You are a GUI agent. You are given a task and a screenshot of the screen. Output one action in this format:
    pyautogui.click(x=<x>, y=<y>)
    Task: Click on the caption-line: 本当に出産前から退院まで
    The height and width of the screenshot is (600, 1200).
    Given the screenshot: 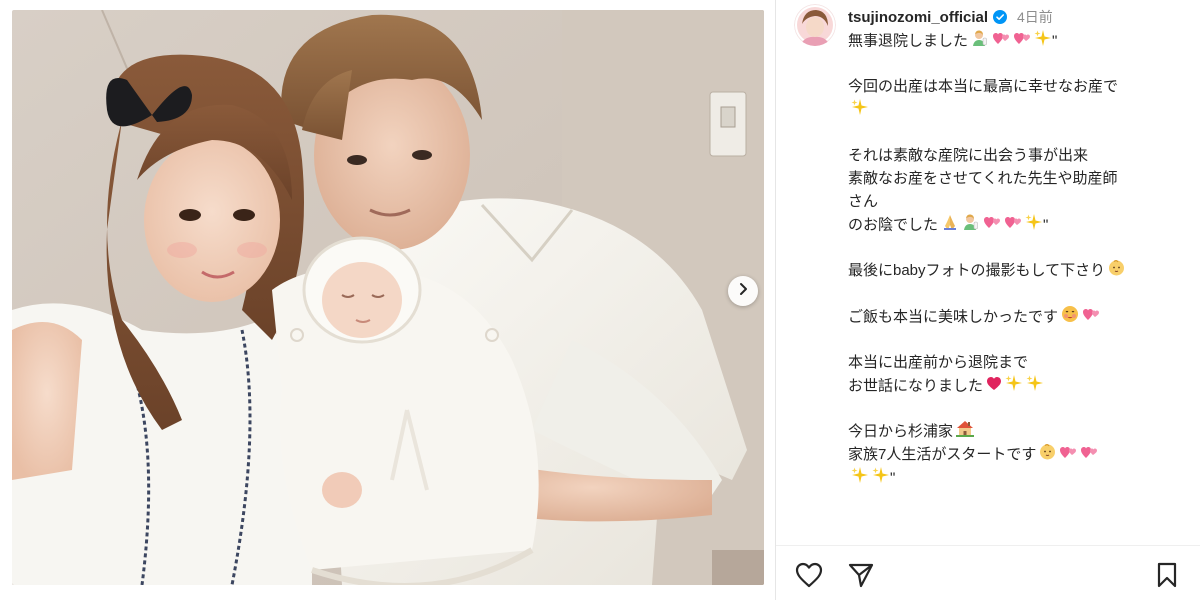 What is the action you would take?
    pyautogui.click(x=1018, y=362)
    